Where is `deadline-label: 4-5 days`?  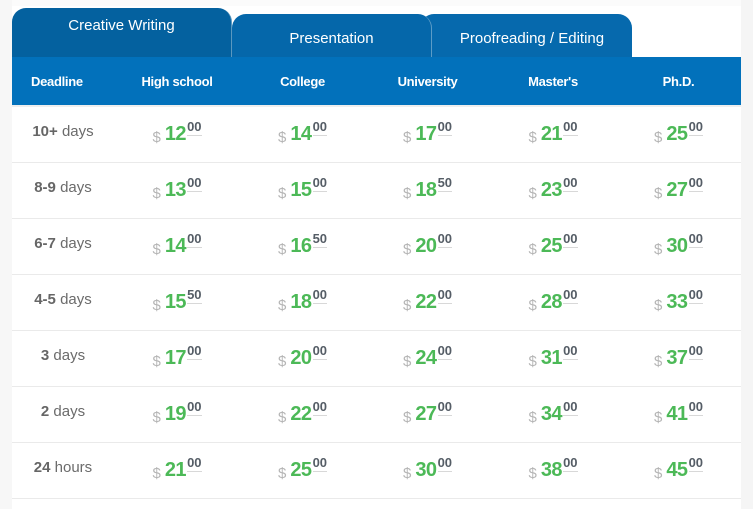
deadline-label: 4-5 days is located at coordinates (63, 299).